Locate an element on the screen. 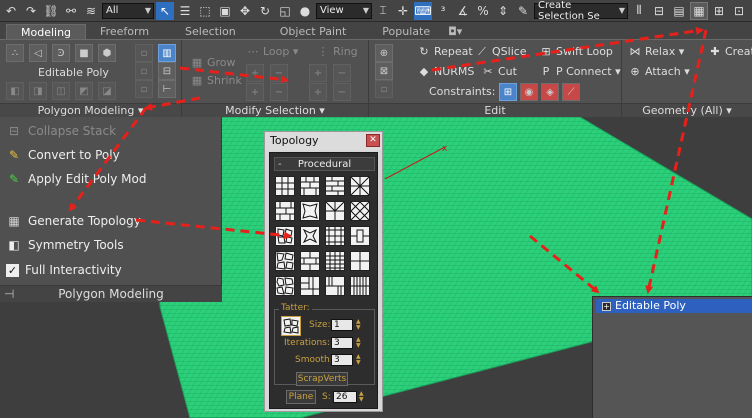 Image resolution: width=752 pixels, height=418 pixels. constraint-edge-icon: ◉ is located at coordinates (529, 92).